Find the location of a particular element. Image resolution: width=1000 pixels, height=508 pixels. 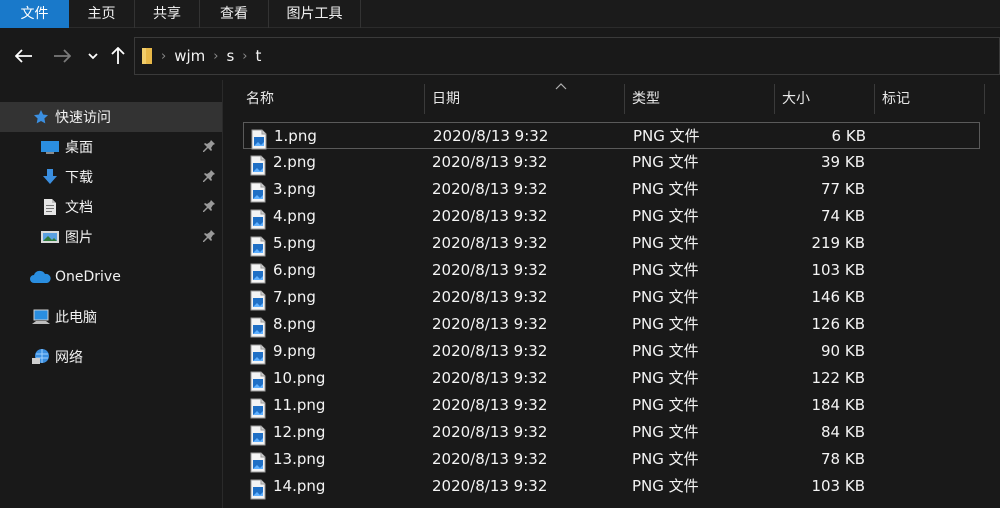

recent-locations-button is located at coordinates (93, 56).